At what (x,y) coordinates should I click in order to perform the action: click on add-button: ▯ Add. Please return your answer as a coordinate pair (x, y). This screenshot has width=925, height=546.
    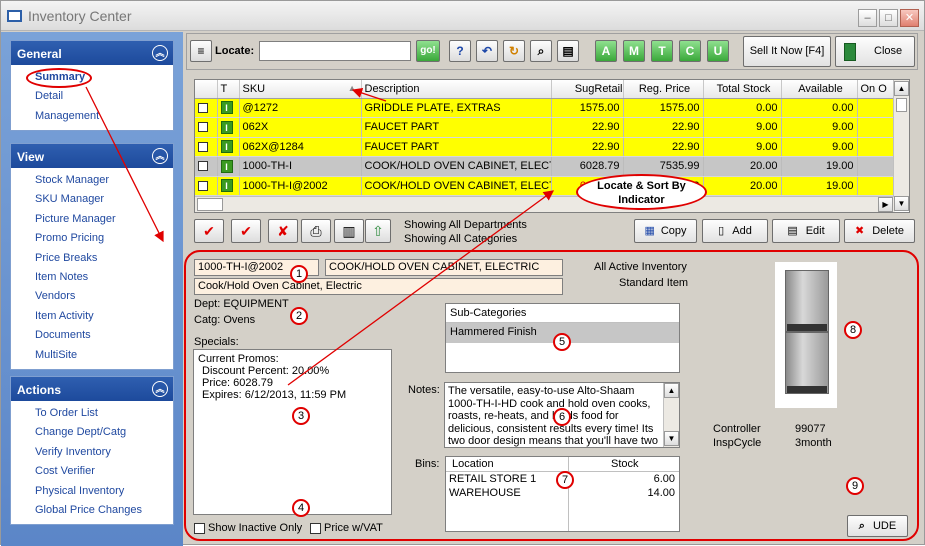
    Looking at the image, I should click on (735, 231).